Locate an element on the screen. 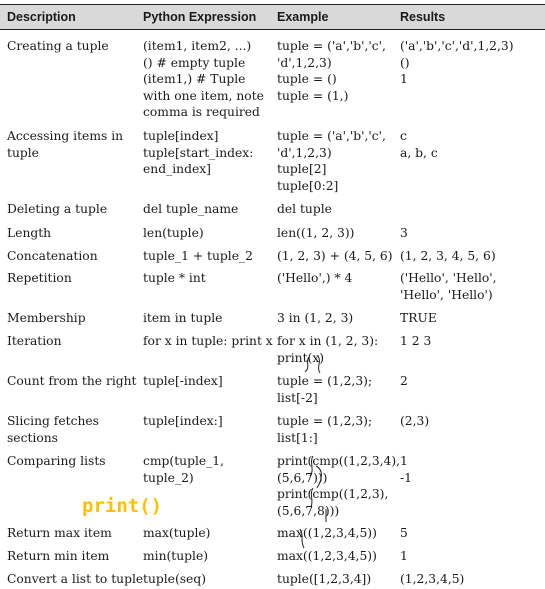 The height and width of the screenshot is (589, 545). handwritten-edit-marks is located at coordinates (313, 452).